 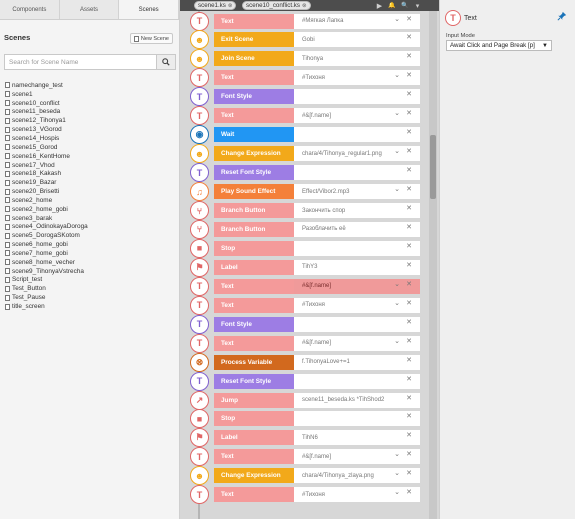 I want to click on command-row: T Reset Font Style ✕, so click(x=306, y=173).